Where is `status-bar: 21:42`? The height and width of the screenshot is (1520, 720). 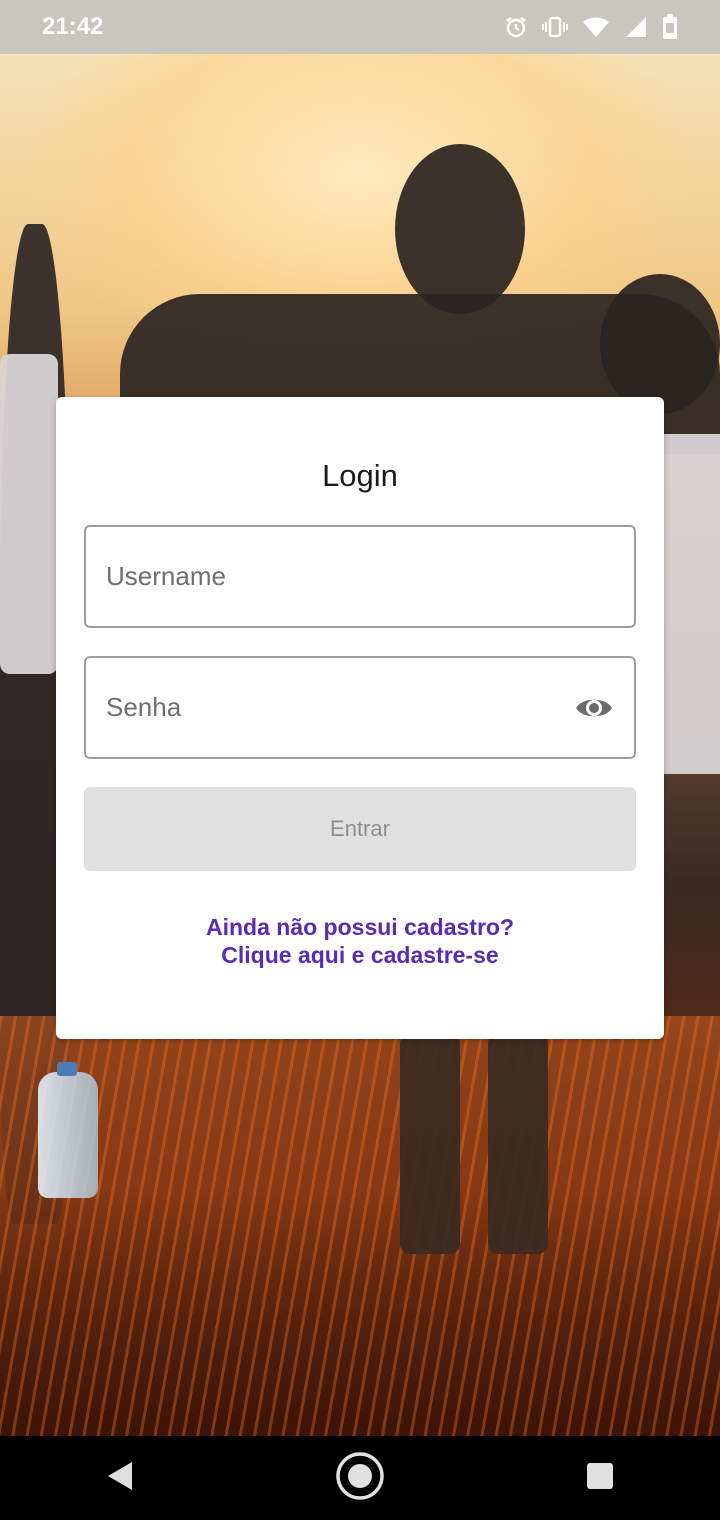 status-bar: 21:42 is located at coordinates (360, 27).